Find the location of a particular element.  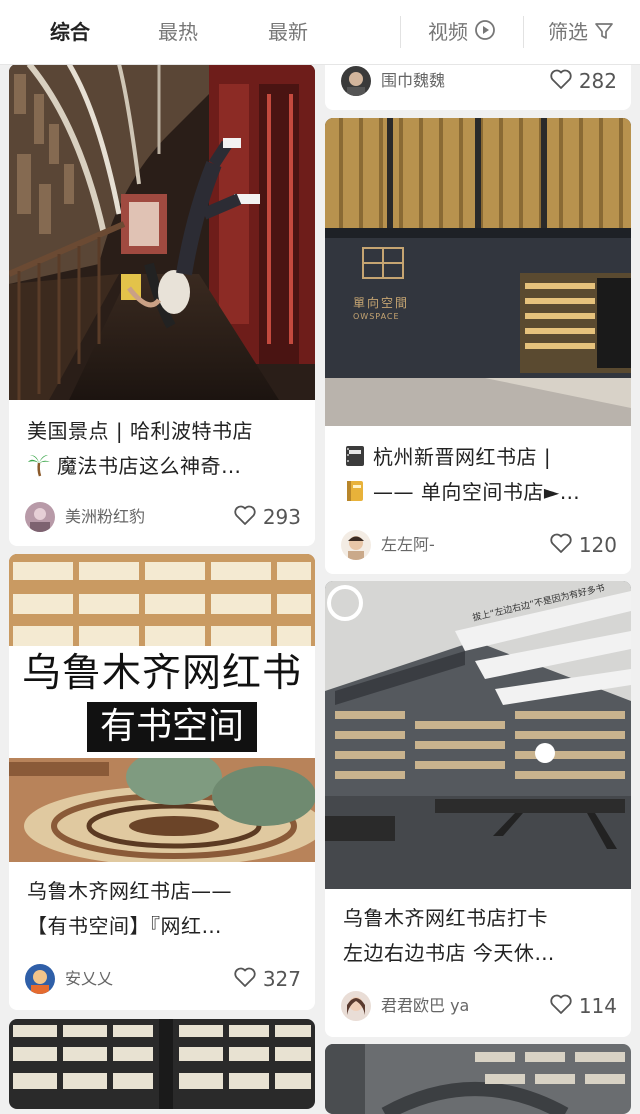

filter-button: 筛选 is located at coordinates (581, 32).